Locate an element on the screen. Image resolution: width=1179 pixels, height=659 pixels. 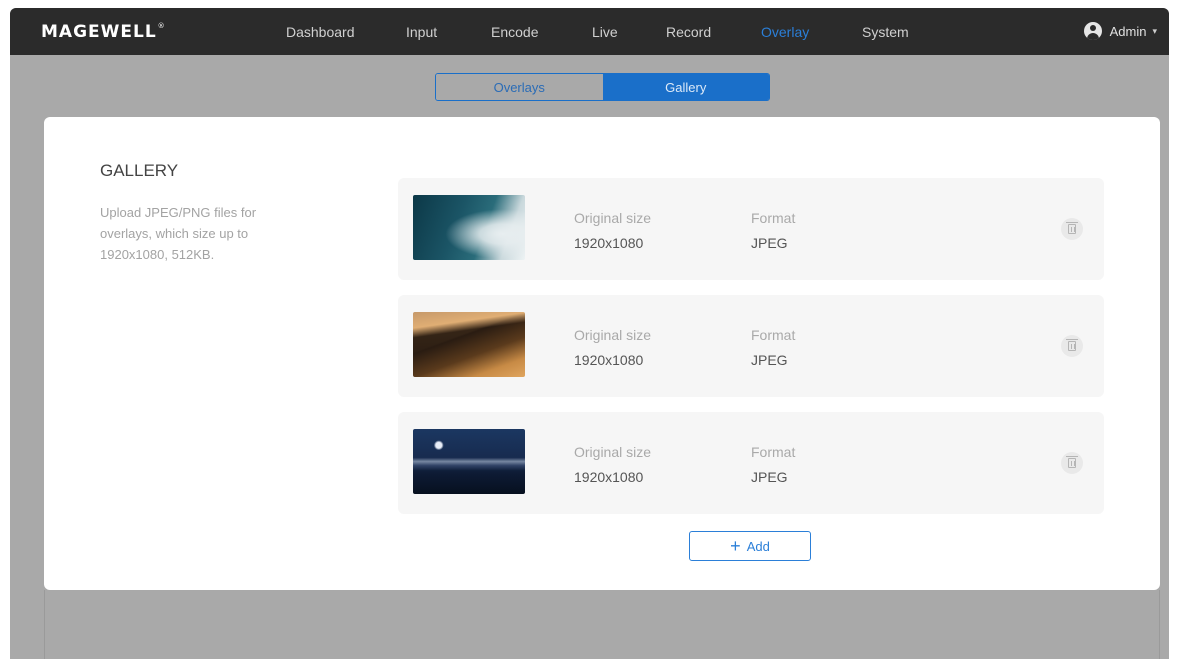
gallery-title: GALLERY is located at coordinates (139, 170).